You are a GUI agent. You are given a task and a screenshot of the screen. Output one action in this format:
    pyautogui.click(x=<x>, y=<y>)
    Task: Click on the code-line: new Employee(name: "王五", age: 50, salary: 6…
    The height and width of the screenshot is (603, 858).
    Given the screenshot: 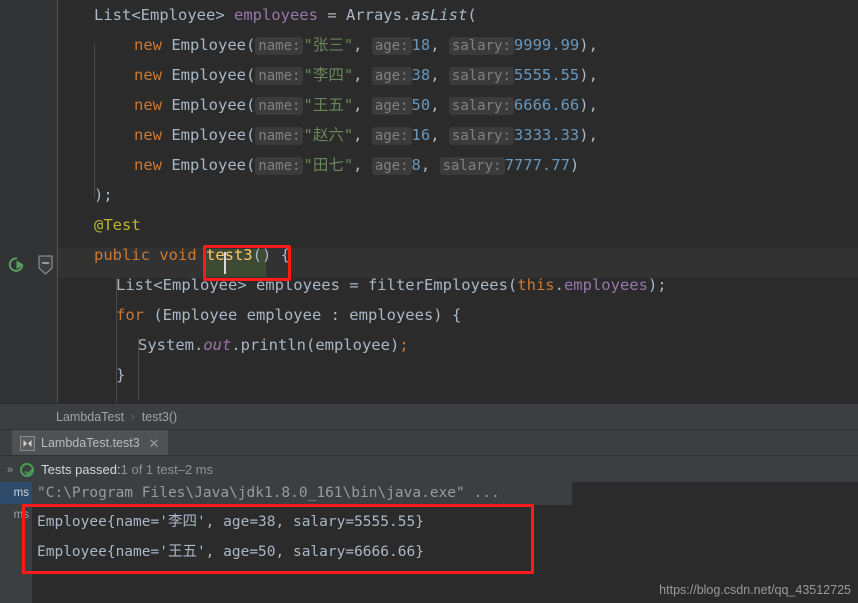 What is the action you would take?
    pyautogui.click(x=328, y=105)
    